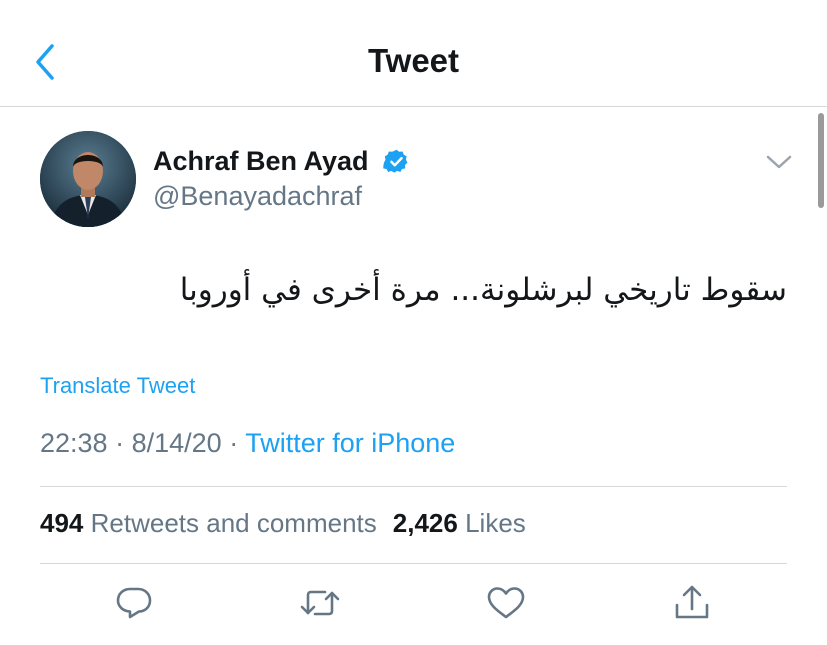 The width and height of the screenshot is (827, 645). What do you see at coordinates (176, 443) in the screenshot?
I see `tweet-date: 8/14/20` at bounding box center [176, 443].